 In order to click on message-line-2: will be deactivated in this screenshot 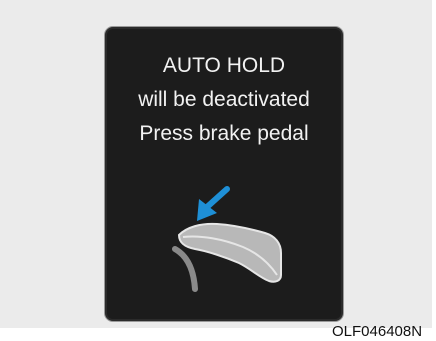, I will do `click(224, 99)`.